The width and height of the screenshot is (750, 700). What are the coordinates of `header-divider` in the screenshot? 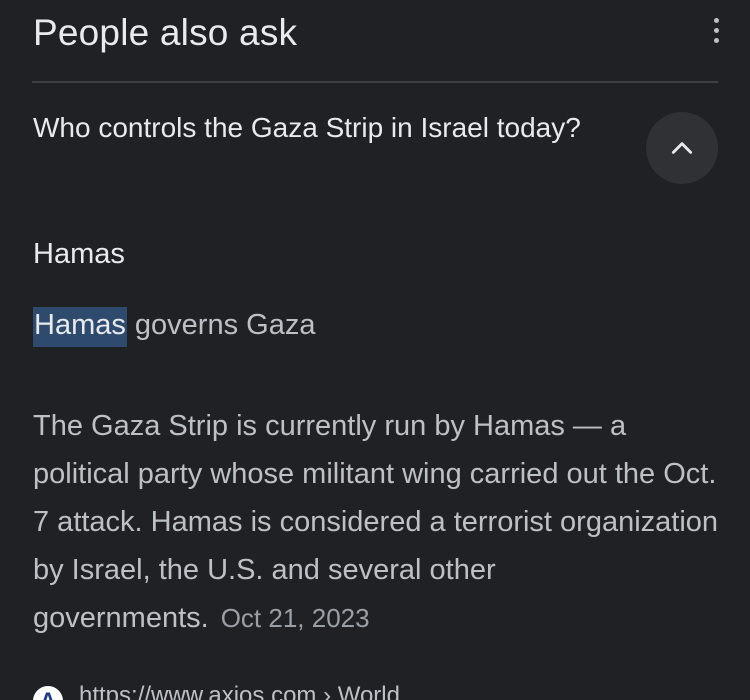 It's located at (375, 82).